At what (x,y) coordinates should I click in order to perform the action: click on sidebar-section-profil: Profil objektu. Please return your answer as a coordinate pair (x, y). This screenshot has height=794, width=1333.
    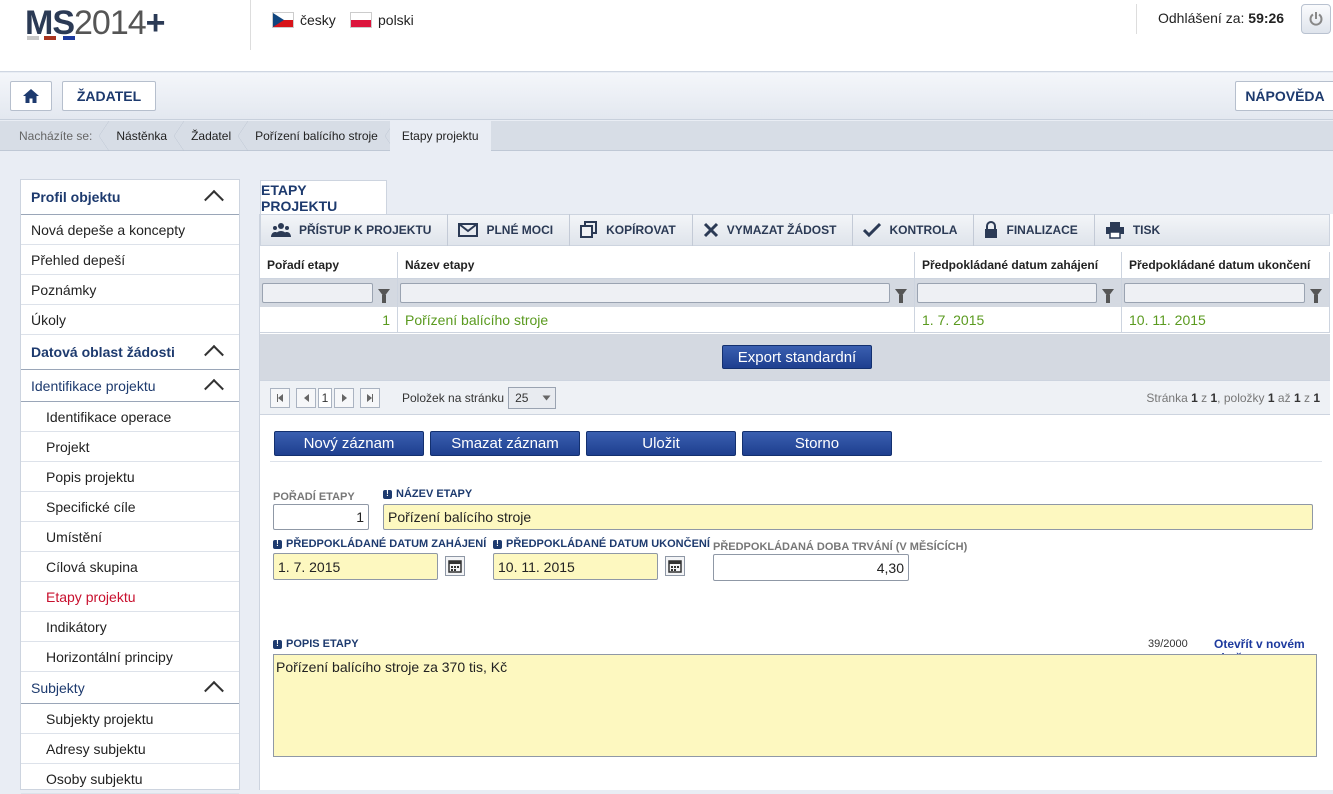
    Looking at the image, I should click on (130, 197).